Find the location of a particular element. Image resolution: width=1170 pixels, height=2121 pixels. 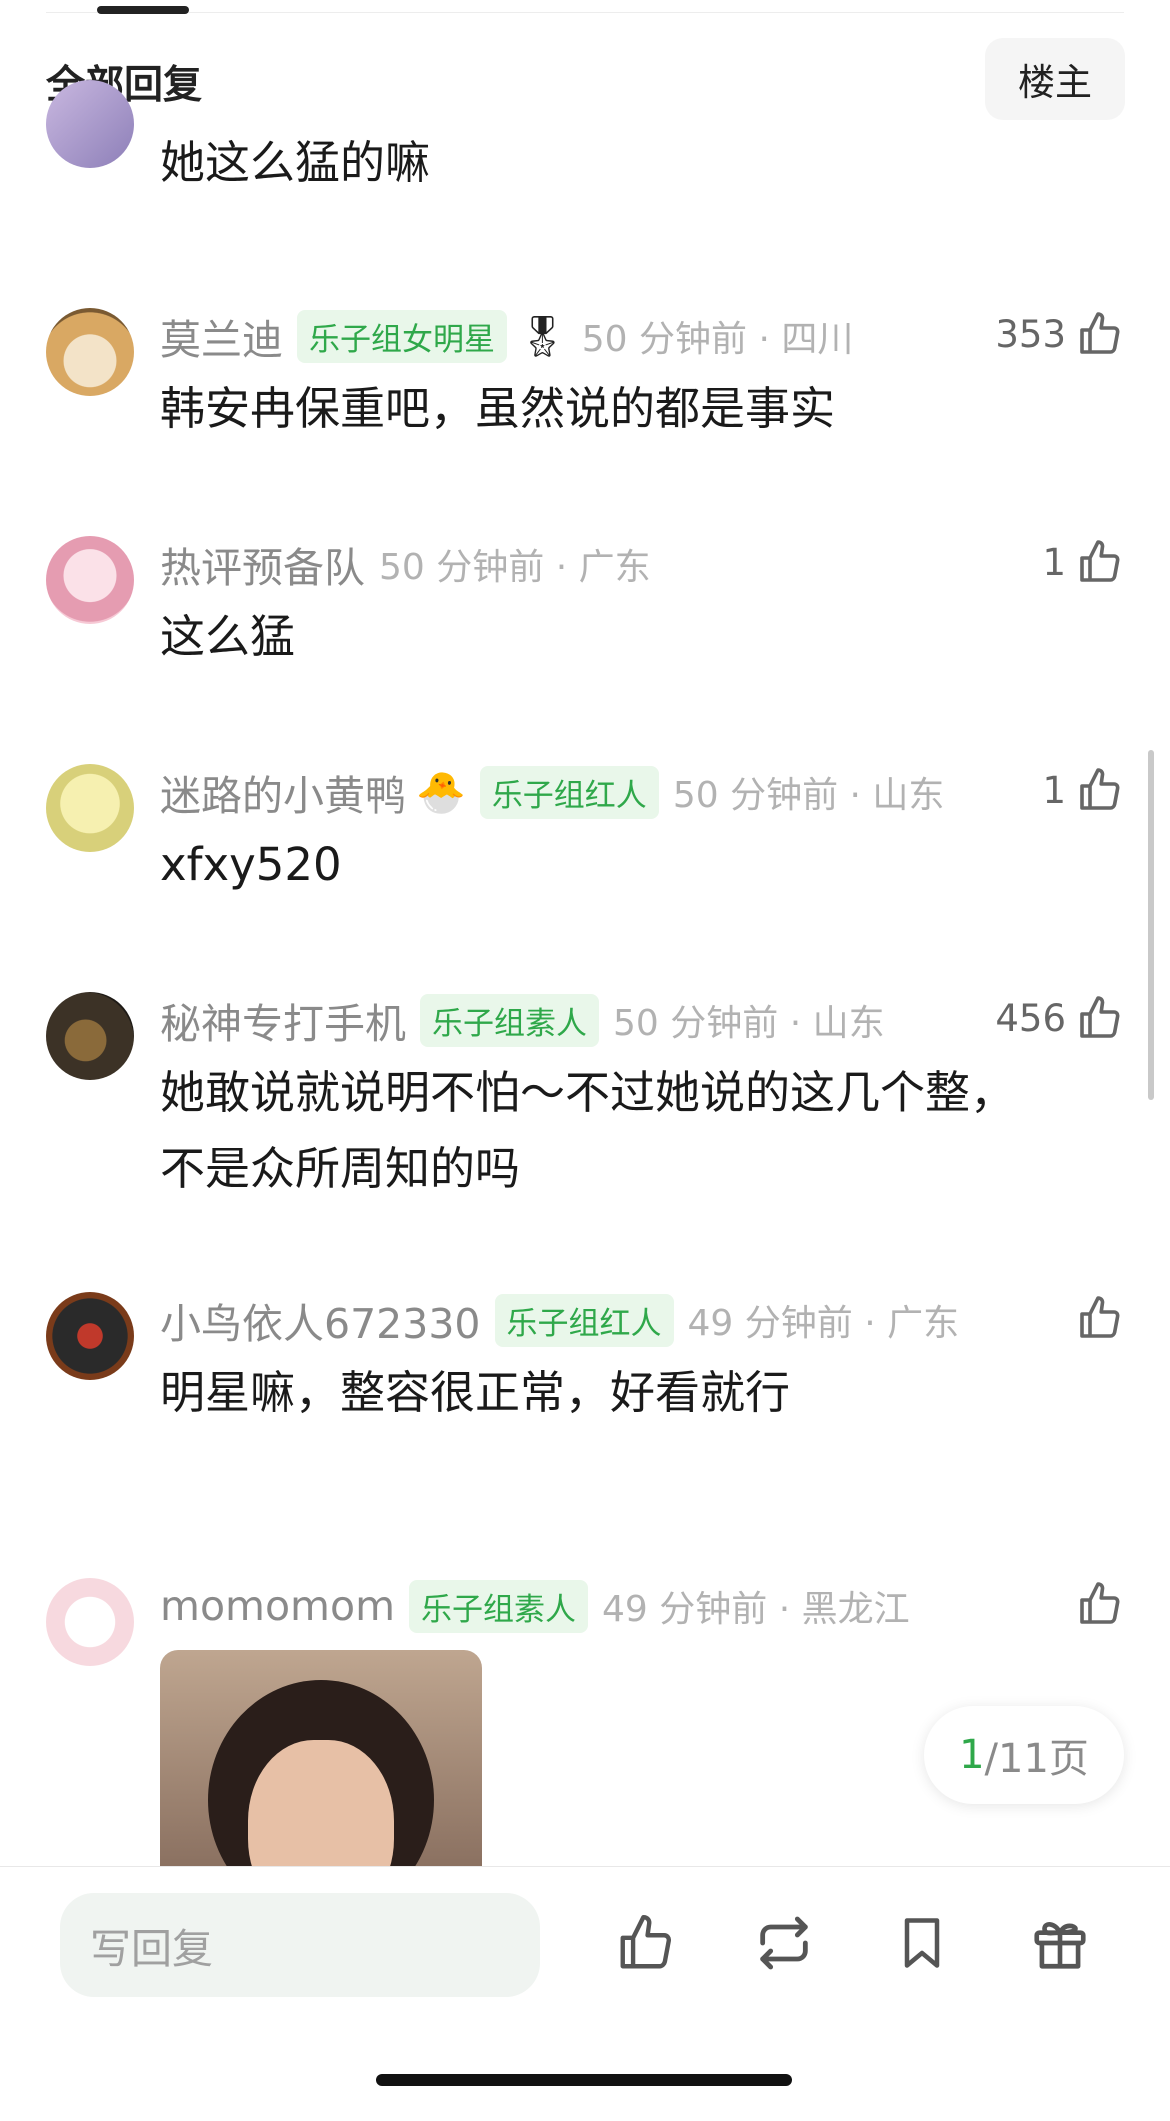

repost-button is located at coordinates (784, 1943).